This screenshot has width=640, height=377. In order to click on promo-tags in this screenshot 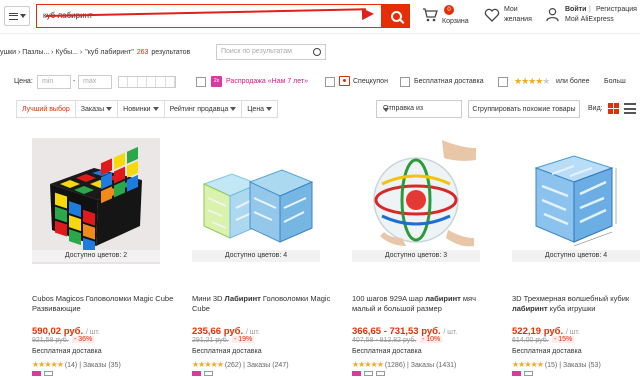, I will do `click(368, 373)`.